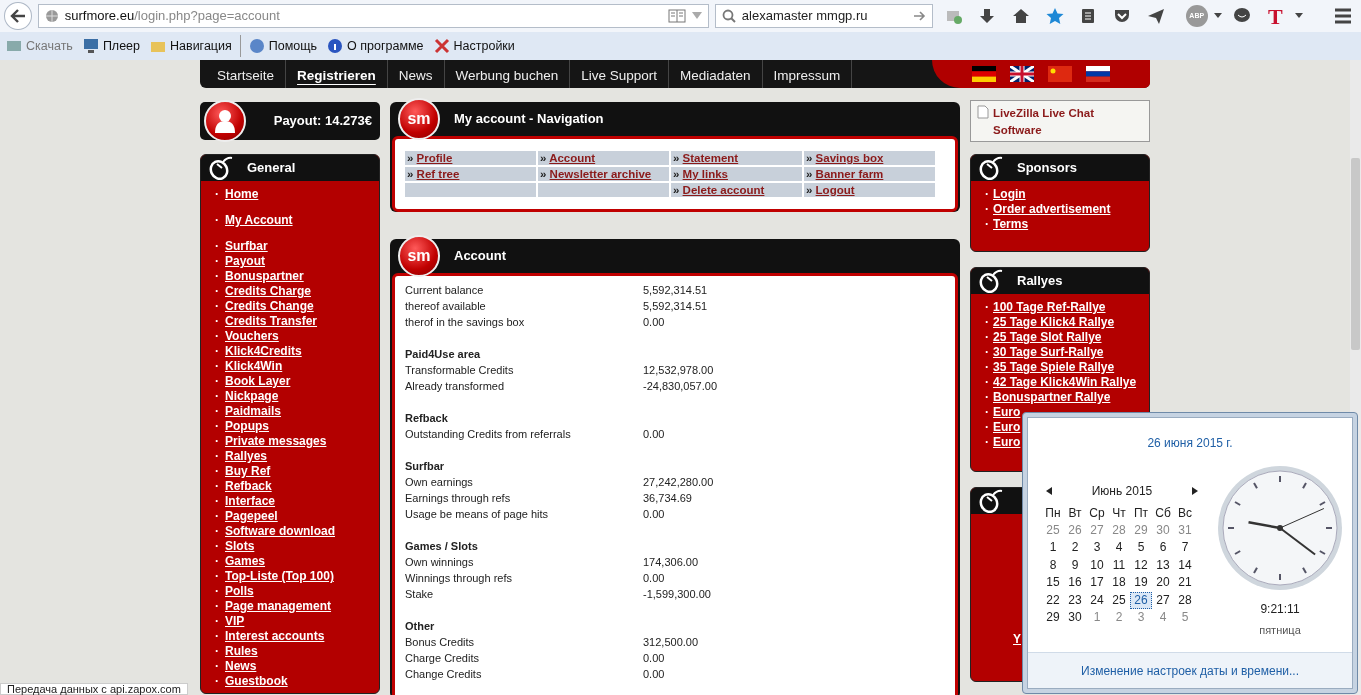  What do you see at coordinates (191, 46) in the screenshot?
I see `bookmark-link: Навигация` at bounding box center [191, 46].